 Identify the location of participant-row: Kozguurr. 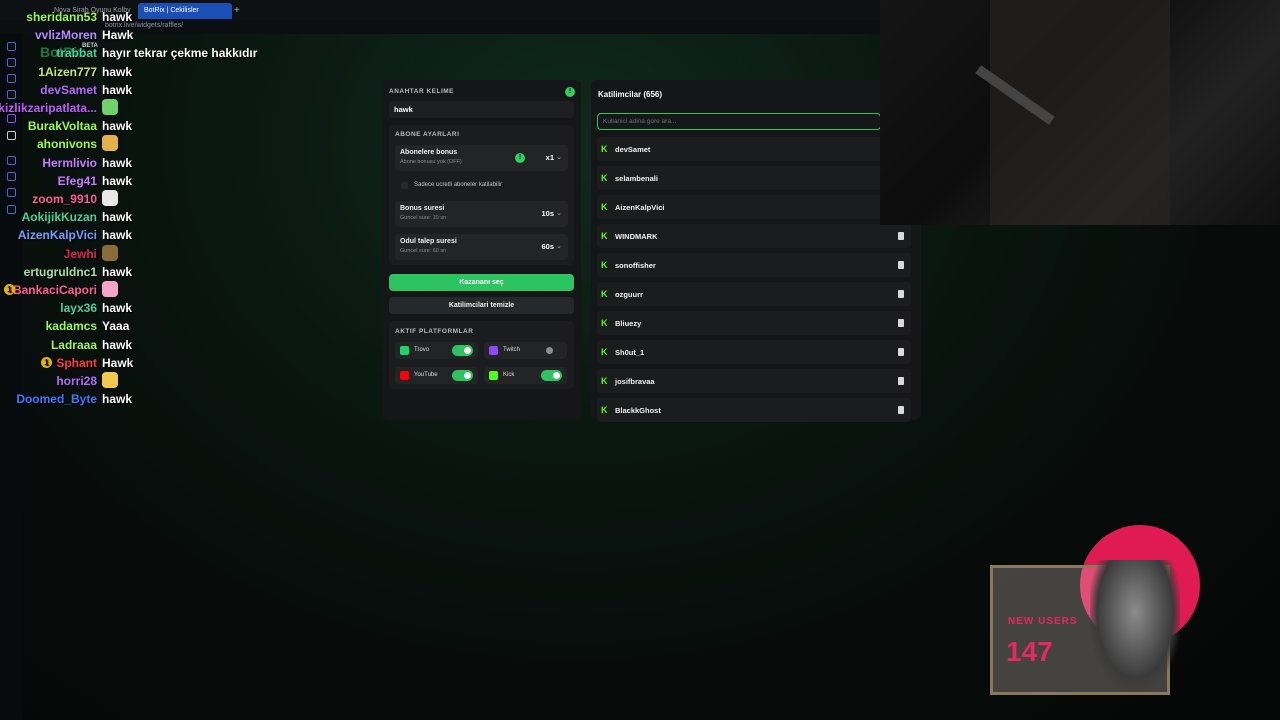
(754, 294).